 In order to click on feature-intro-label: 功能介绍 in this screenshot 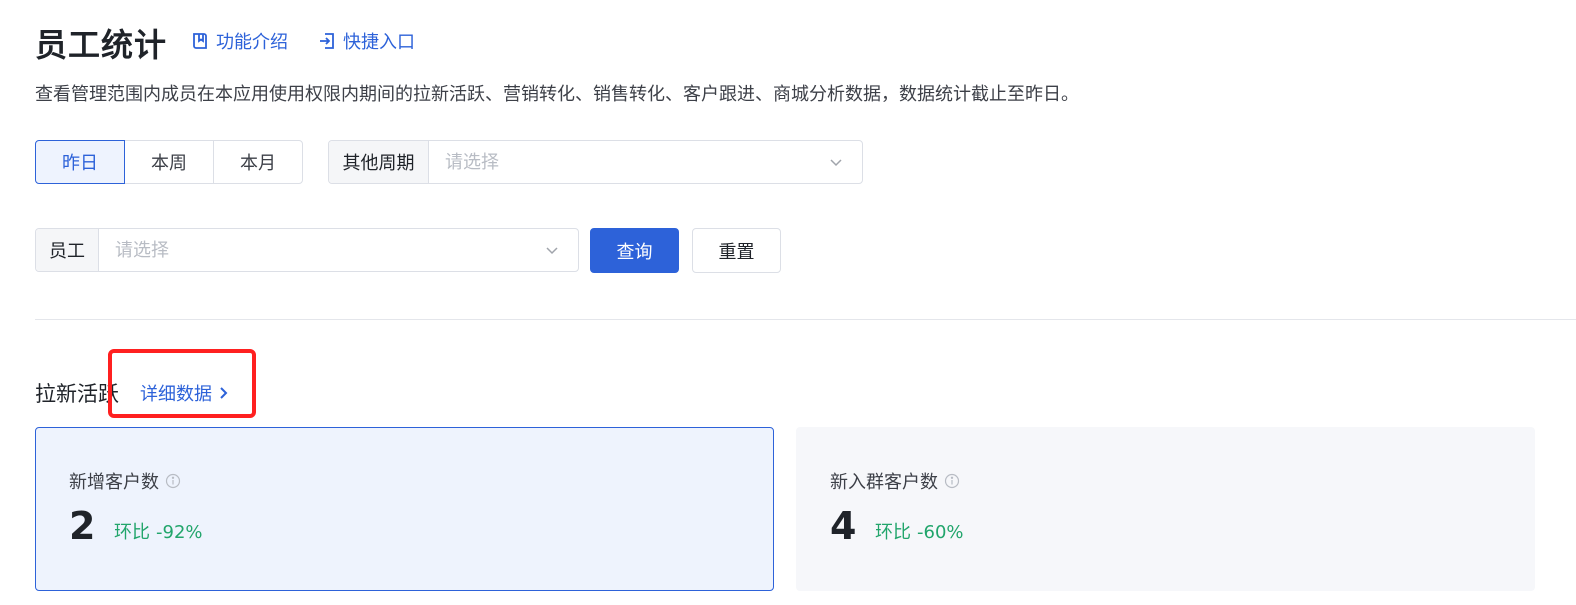, I will do `click(252, 42)`.